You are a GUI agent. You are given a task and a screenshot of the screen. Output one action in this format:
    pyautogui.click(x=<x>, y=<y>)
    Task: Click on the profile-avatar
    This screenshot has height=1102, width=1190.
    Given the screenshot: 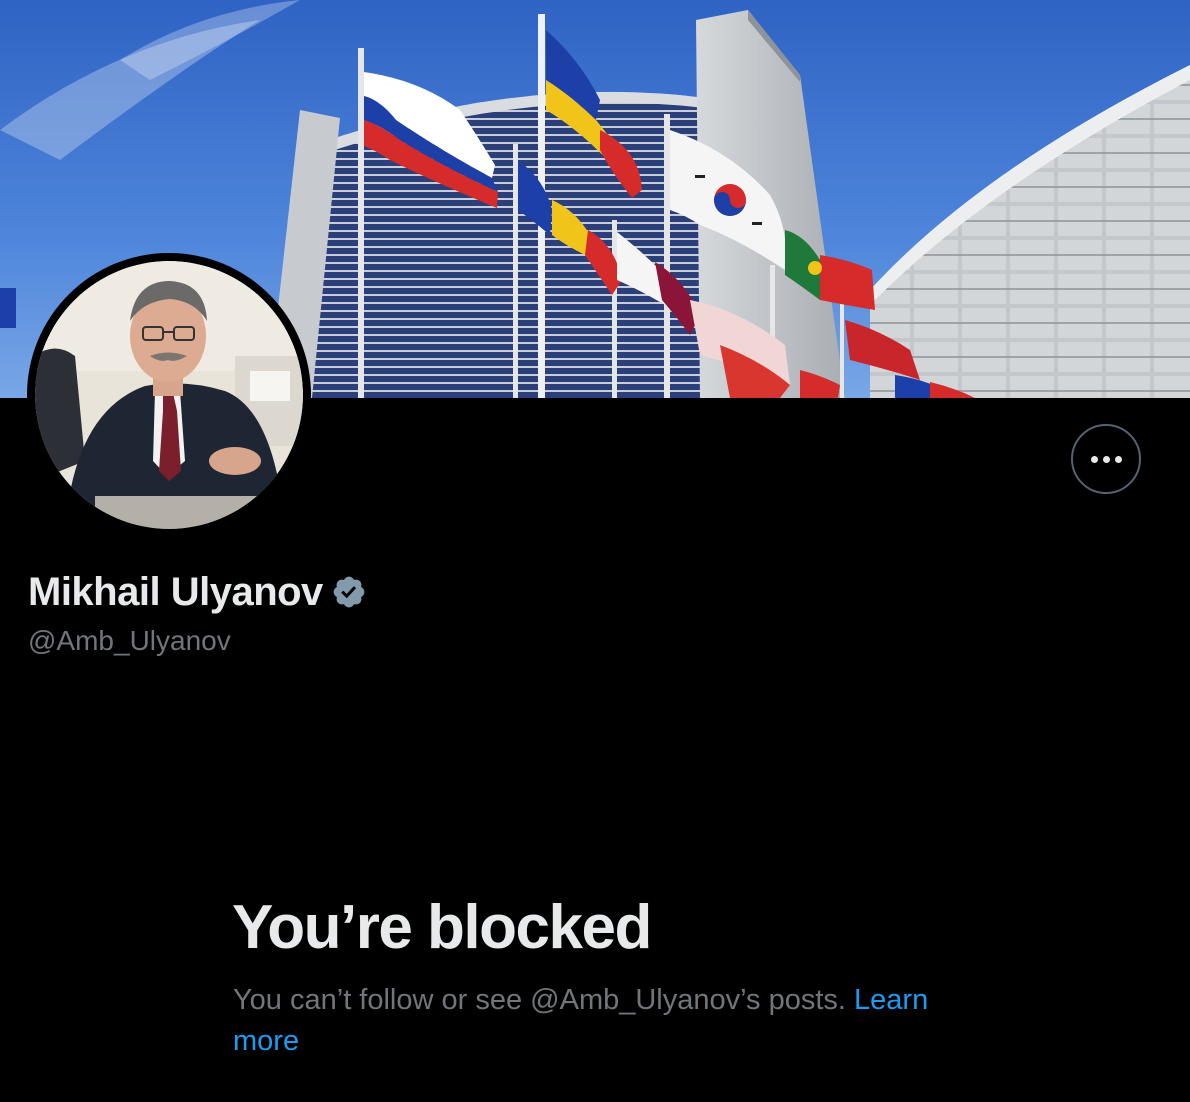 What is the action you would take?
    pyautogui.click(x=169, y=395)
    